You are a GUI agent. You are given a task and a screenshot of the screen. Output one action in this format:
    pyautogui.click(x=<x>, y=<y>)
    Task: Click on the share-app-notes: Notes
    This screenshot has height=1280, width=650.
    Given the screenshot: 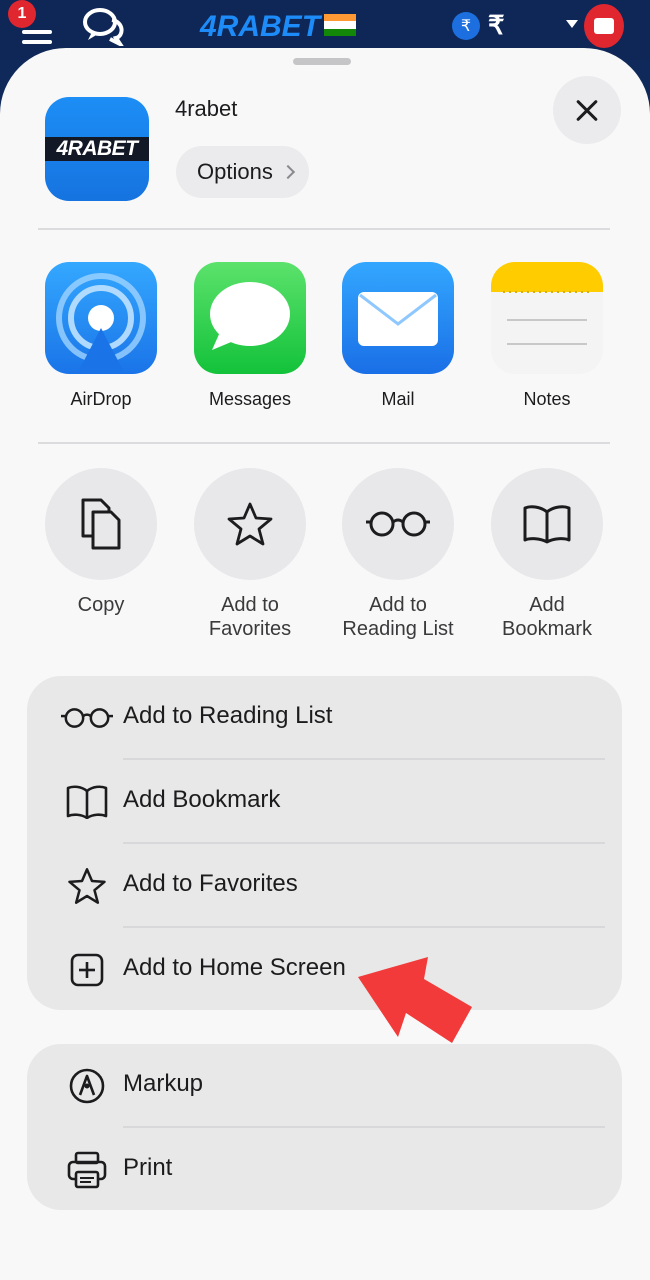 What is the action you would take?
    pyautogui.click(x=547, y=336)
    